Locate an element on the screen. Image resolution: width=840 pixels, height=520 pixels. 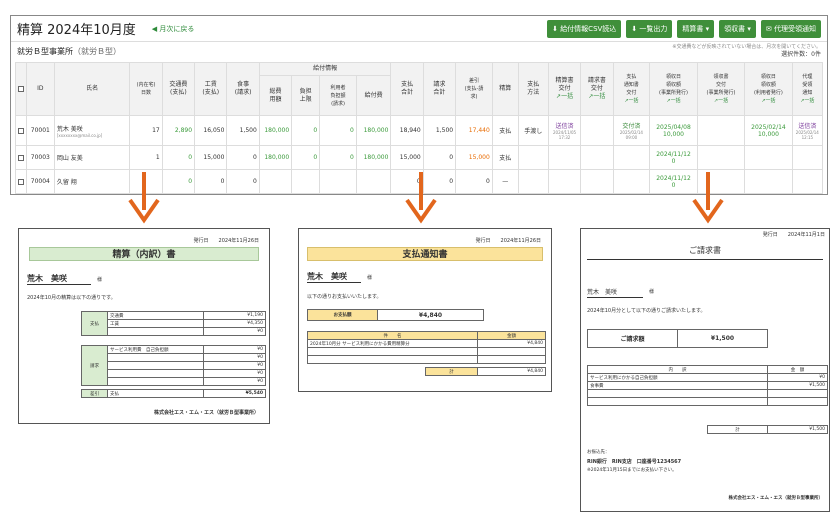
seisansho-bulk-link: ↗一括 is located at coordinates (564, 96).